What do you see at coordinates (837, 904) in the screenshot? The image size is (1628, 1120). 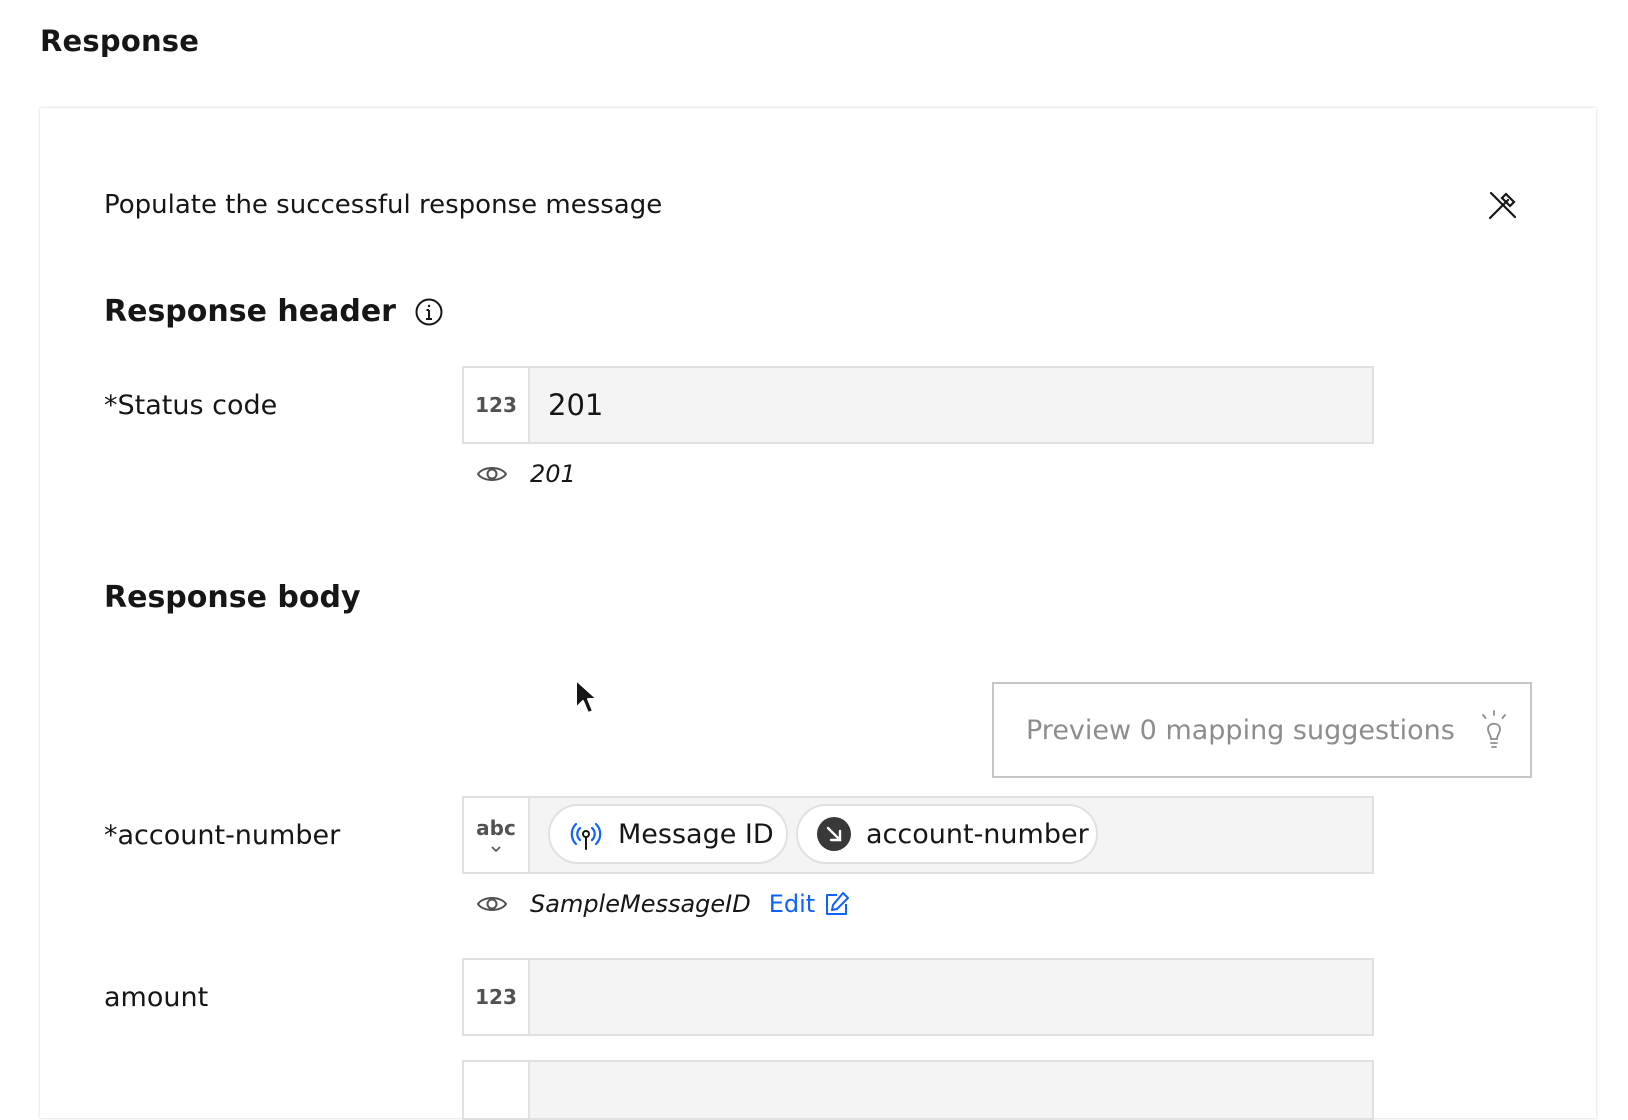 I see `edit-icon` at bounding box center [837, 904].